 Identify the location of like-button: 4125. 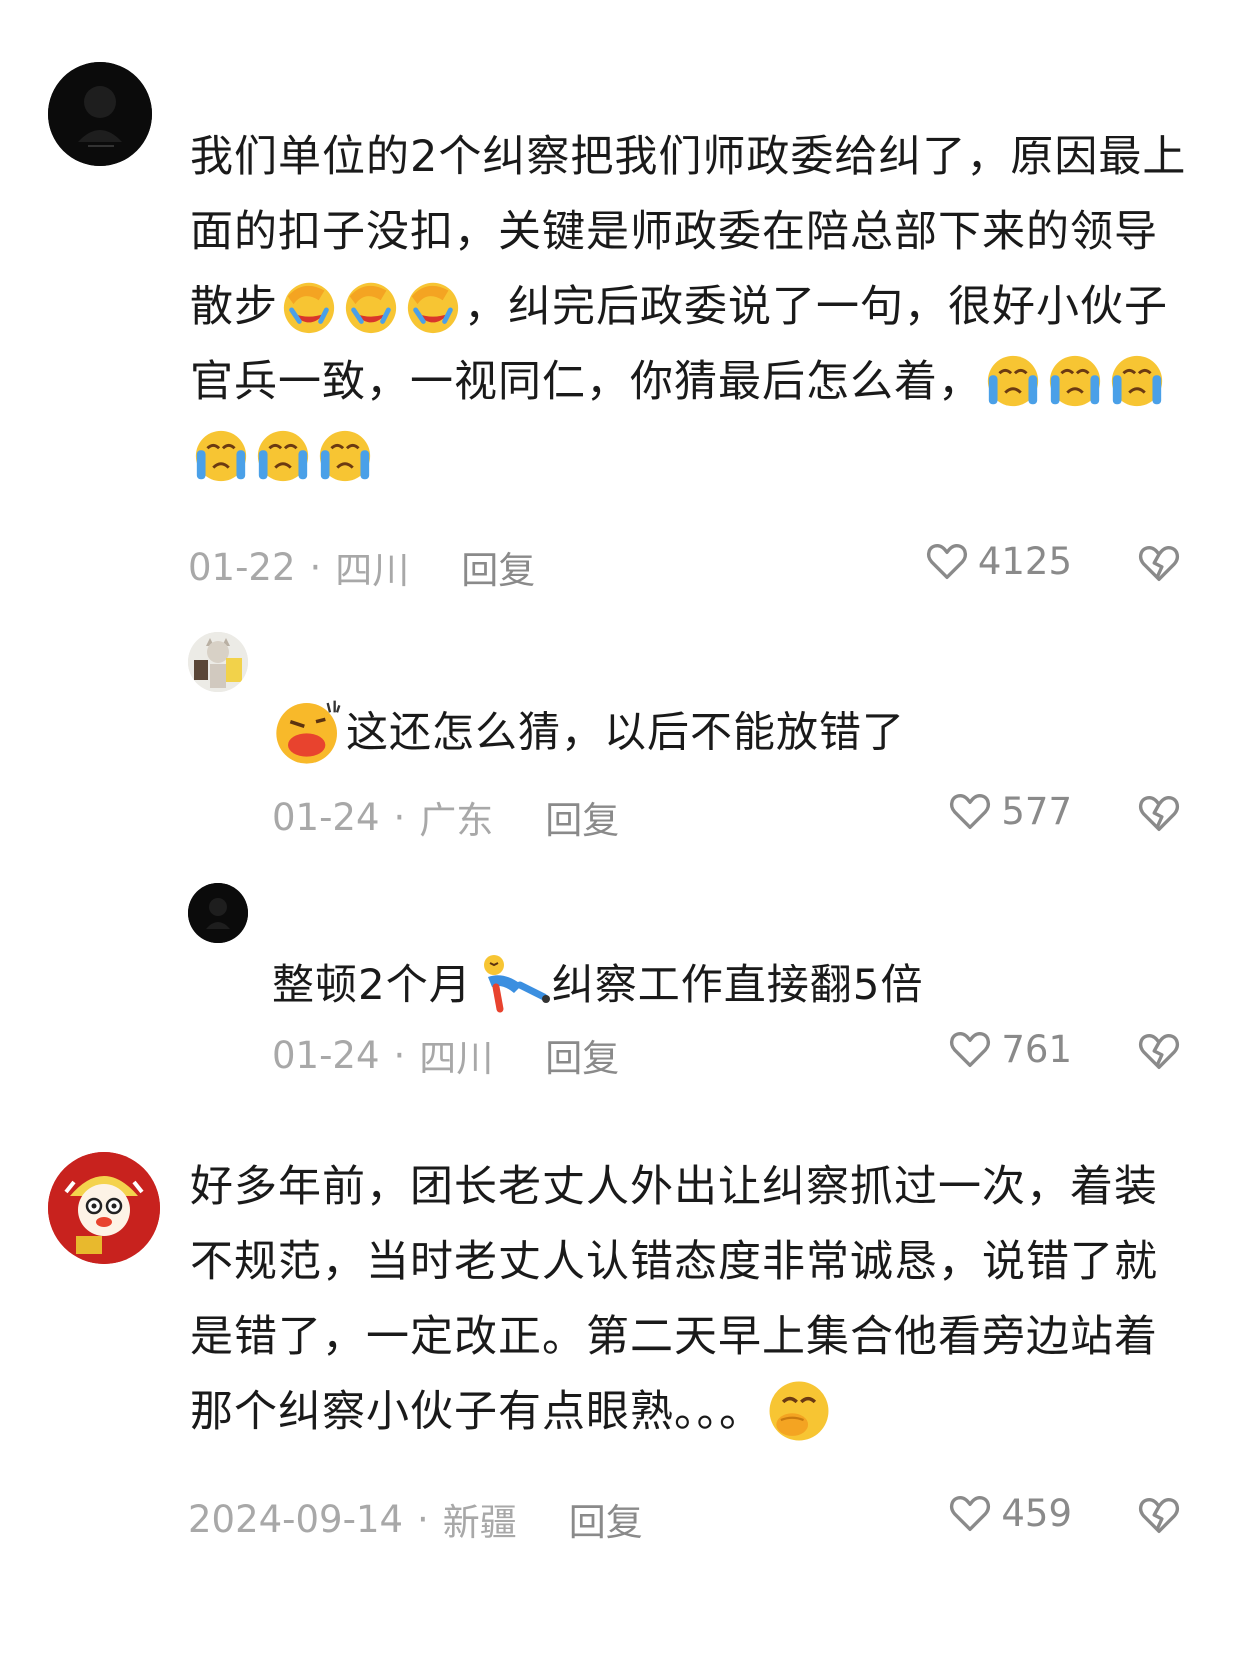
(998, 561).